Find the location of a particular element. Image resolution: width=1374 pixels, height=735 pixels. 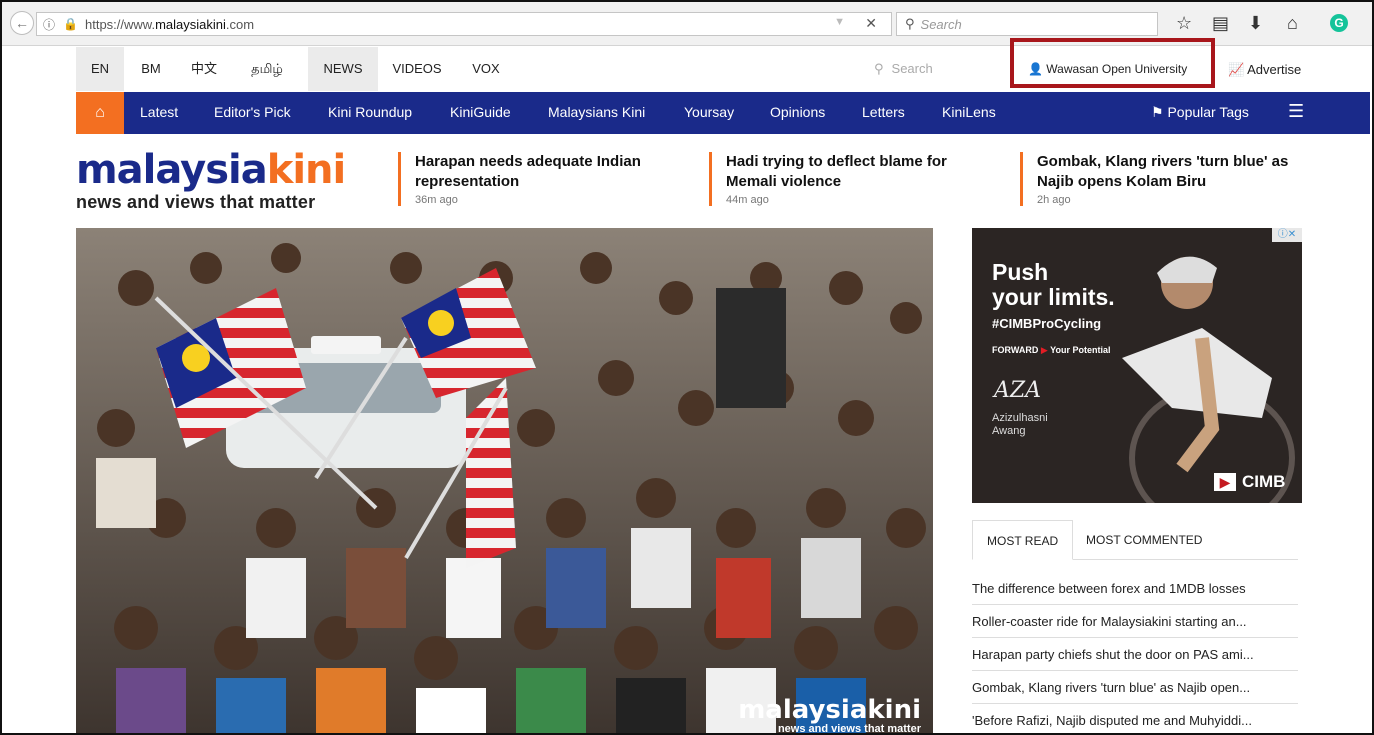

site-search: ⚲ Search is located at coordinates (903, 69).